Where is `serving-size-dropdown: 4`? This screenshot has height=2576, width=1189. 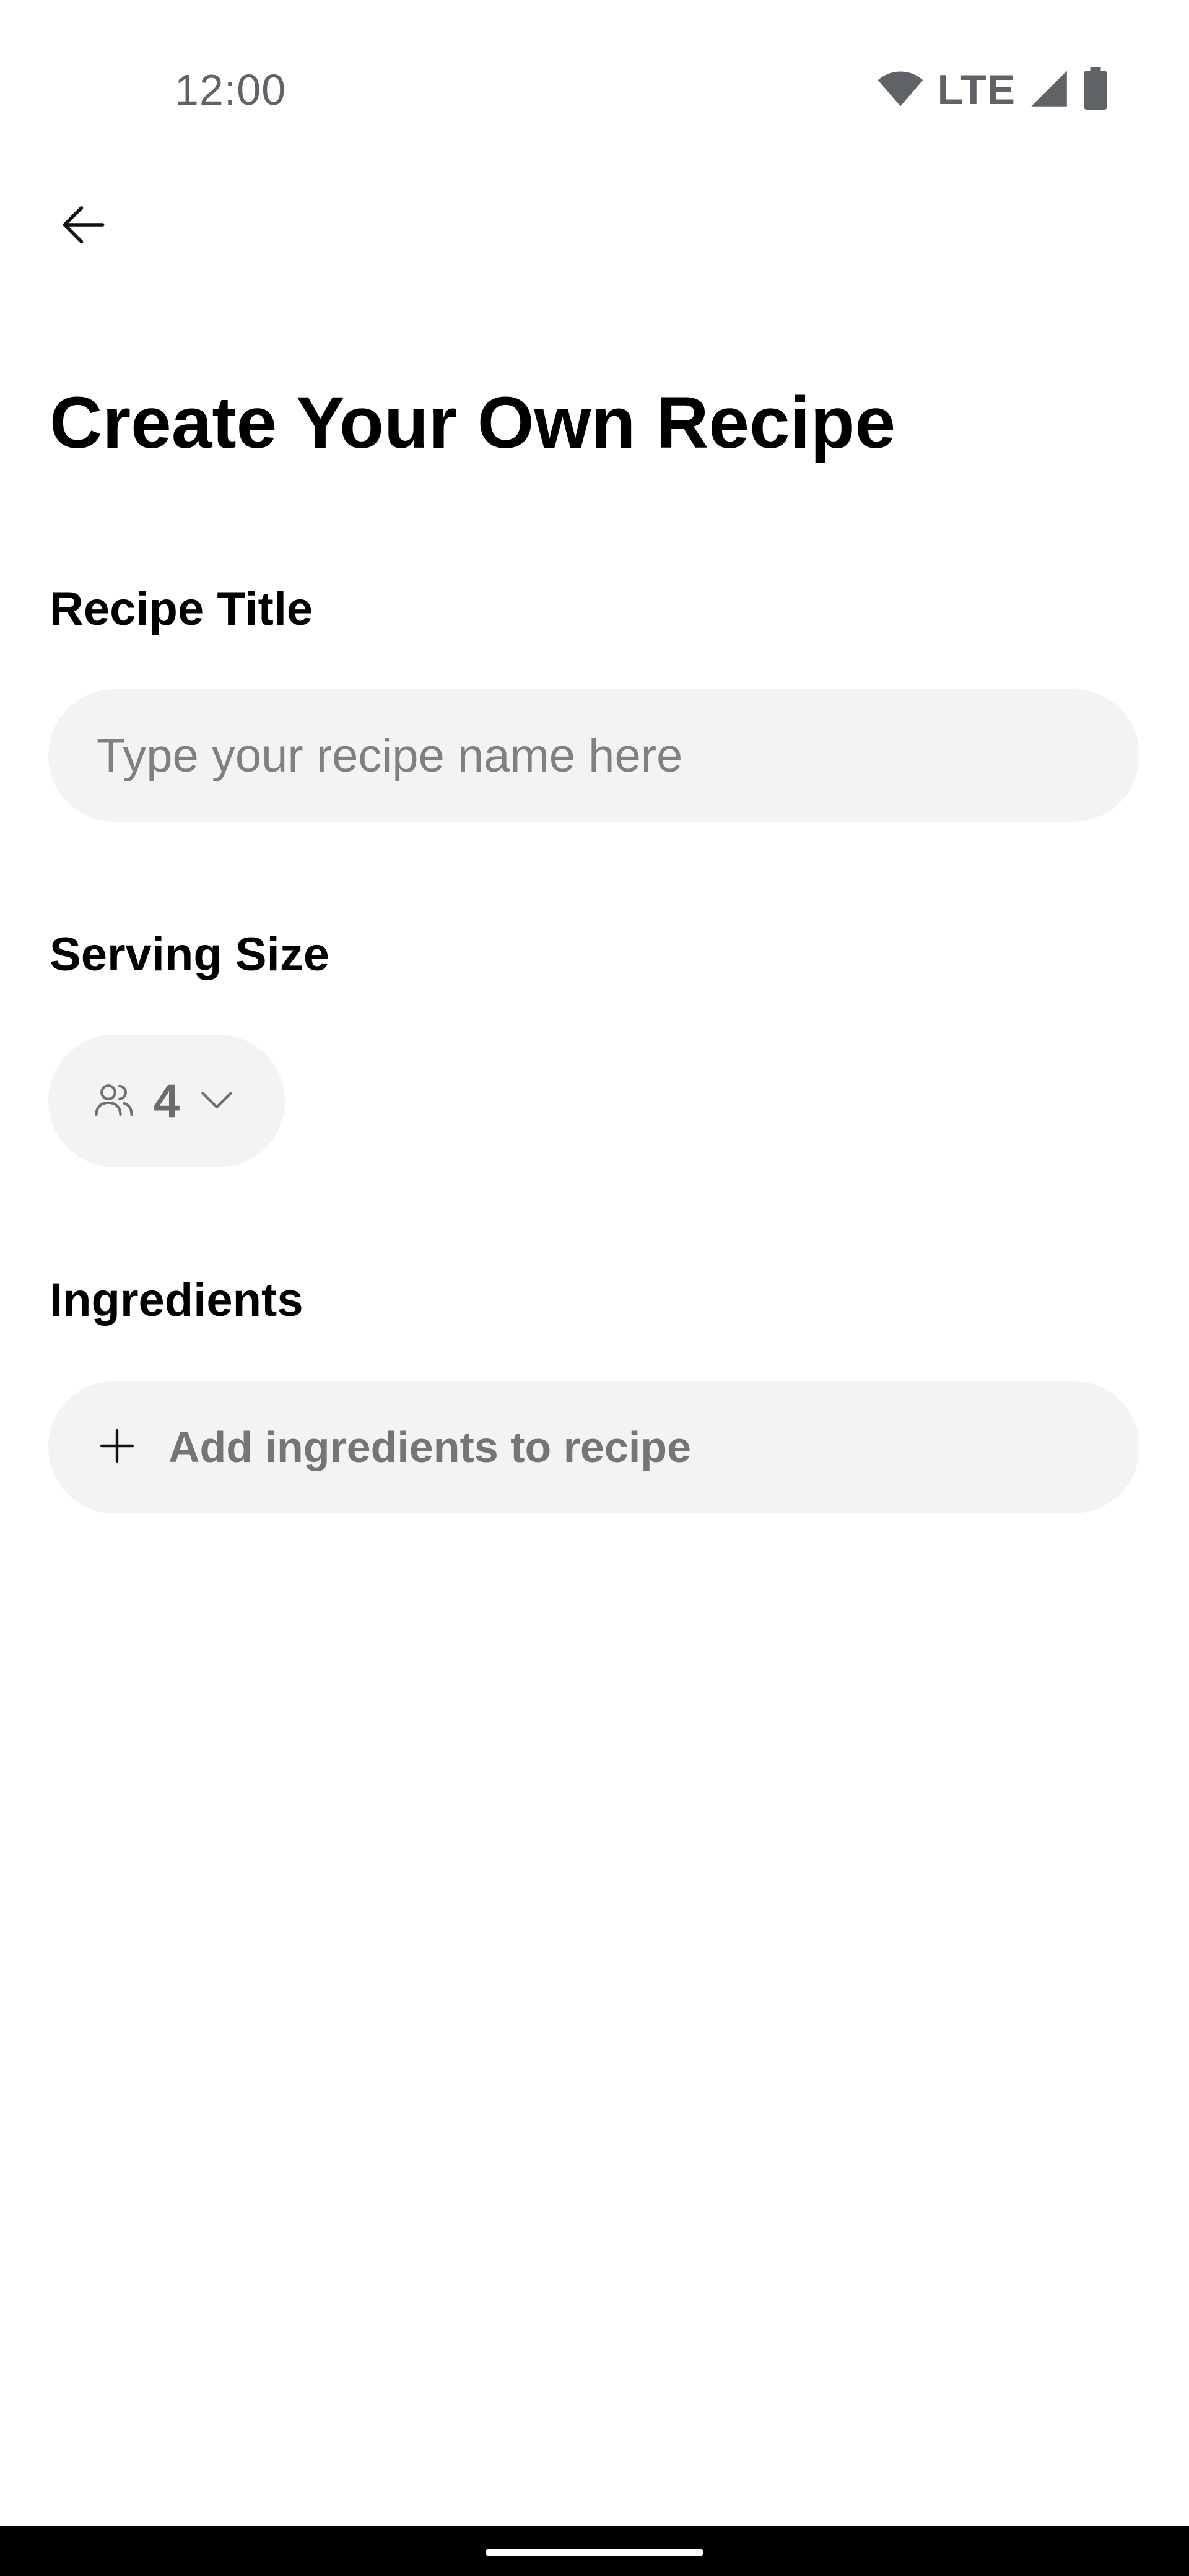
serving-size-dropdown: 4 is located at coordinates (166, 1101).